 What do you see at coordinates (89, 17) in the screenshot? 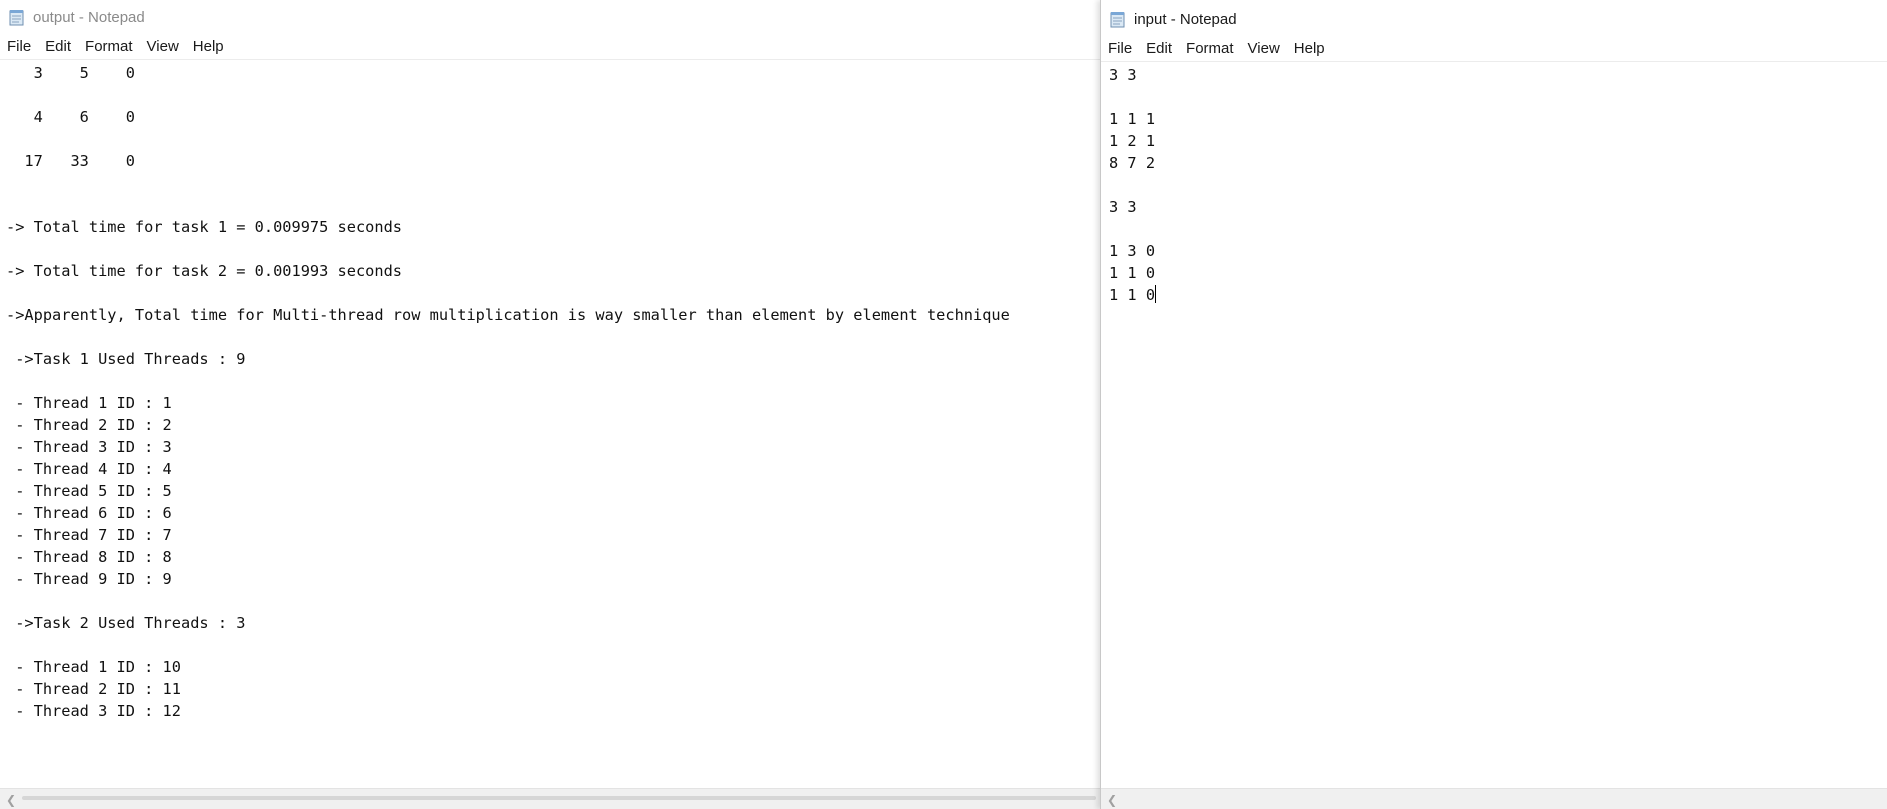
I see `window-title: output - Notepad` at bounding box center [89, 17].